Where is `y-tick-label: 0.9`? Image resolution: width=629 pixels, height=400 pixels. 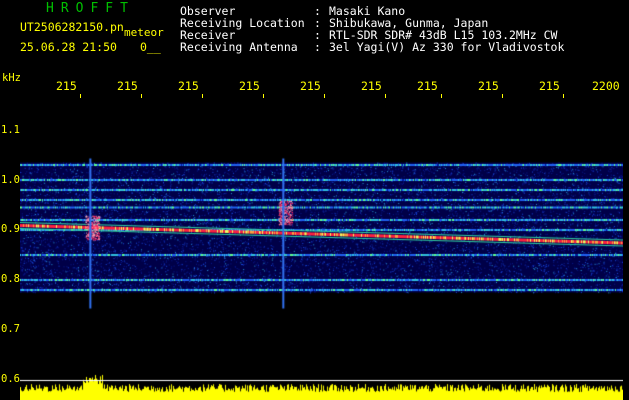 y-tick-label: 0.9 is located at coordinates (10, 229).